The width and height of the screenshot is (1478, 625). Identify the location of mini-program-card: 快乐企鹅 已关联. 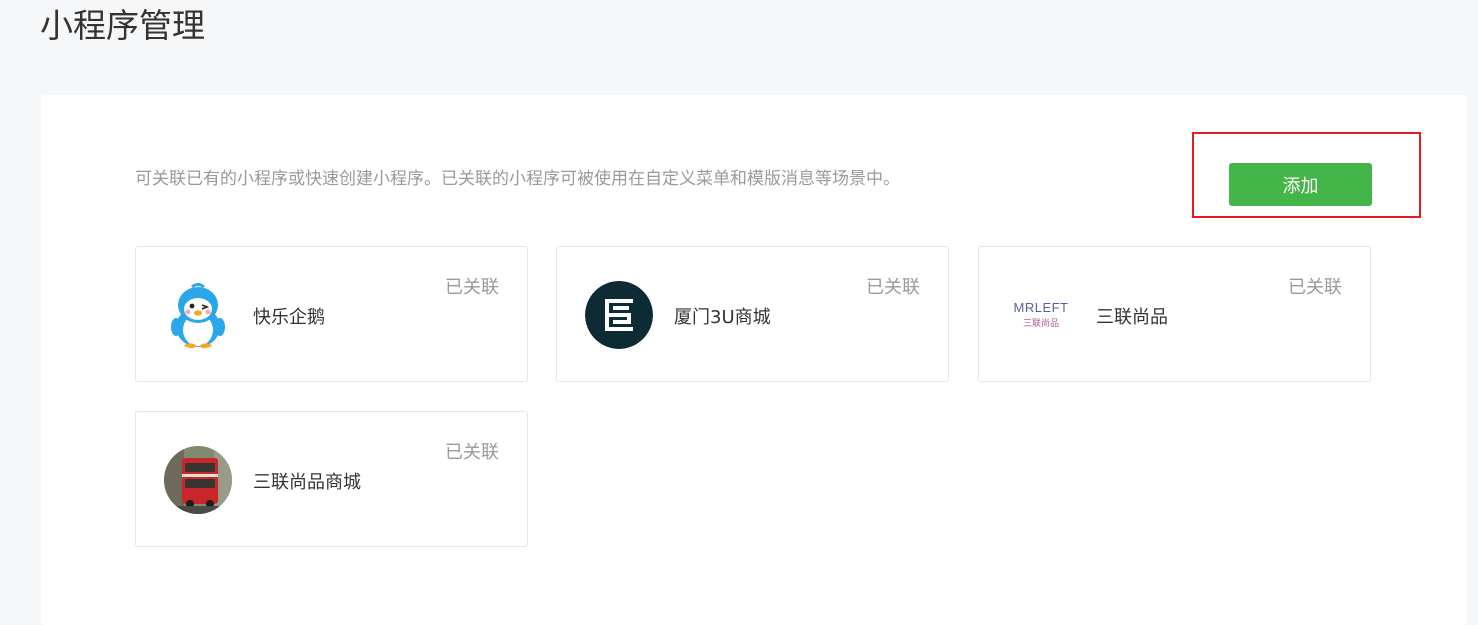
(331, 314).